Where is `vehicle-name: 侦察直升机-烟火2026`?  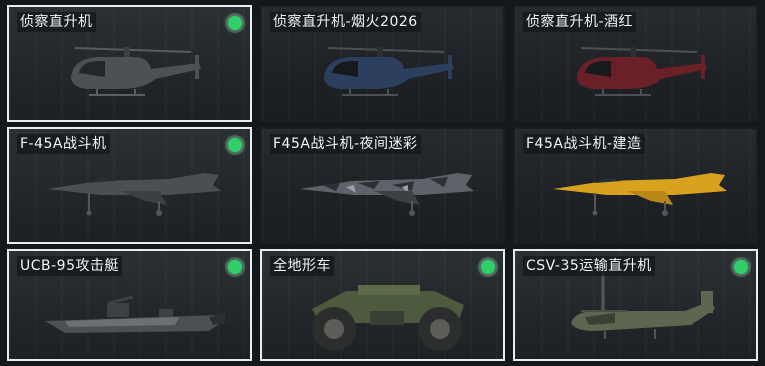 vehicle-name: 侦察直升机-烟火2026 is located at coordinates (345, 22).